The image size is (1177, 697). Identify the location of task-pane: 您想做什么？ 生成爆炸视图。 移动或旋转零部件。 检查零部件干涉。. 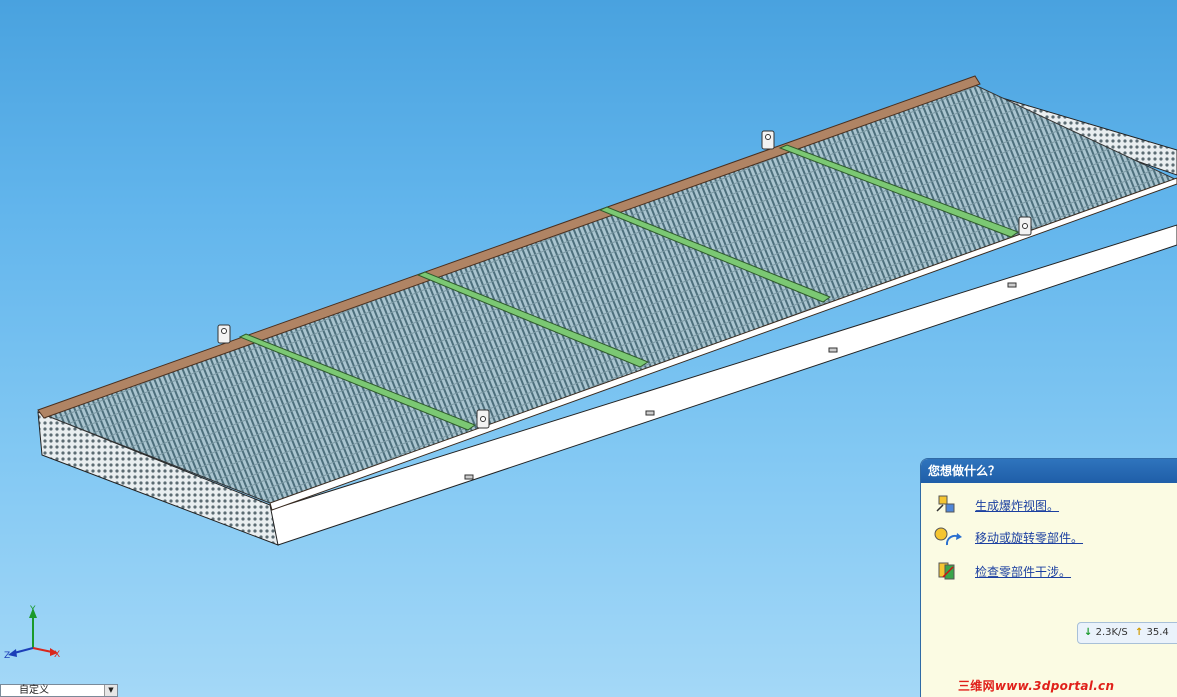
(1048, 577).